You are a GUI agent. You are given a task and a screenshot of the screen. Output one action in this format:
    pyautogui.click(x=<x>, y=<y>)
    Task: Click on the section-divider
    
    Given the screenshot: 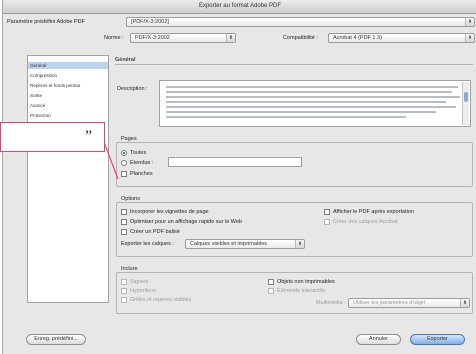 What is the action you would take?
    pyautogui.click(x=294, y=64)
    